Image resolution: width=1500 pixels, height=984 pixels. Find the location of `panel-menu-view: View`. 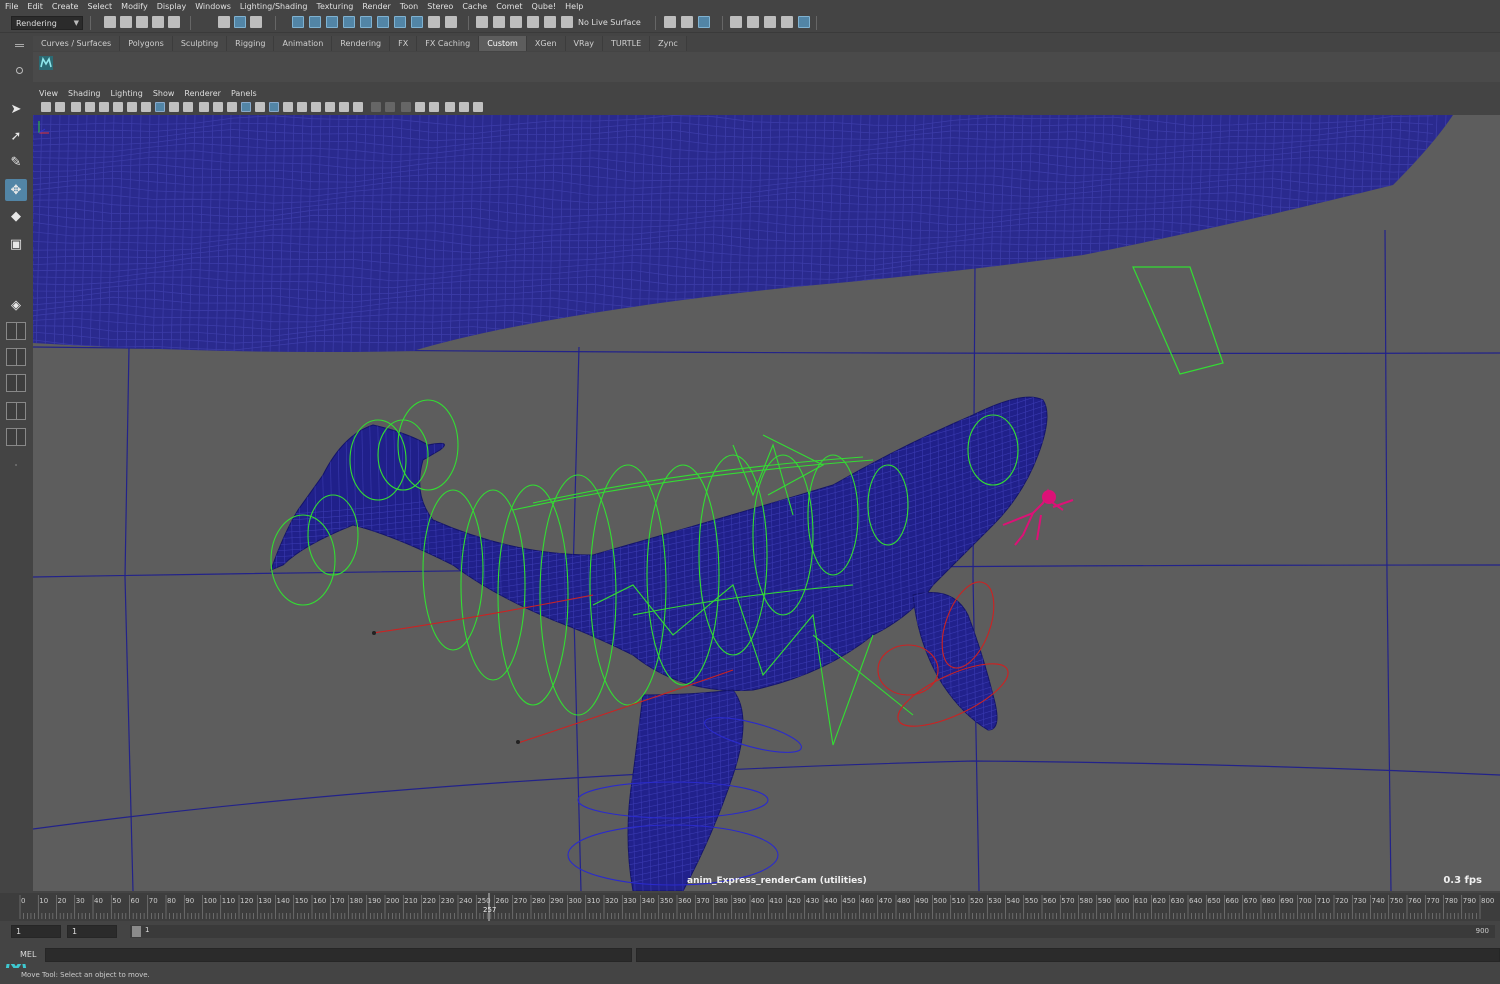

panel-menu-view: View is located at coordinates (48, 93).